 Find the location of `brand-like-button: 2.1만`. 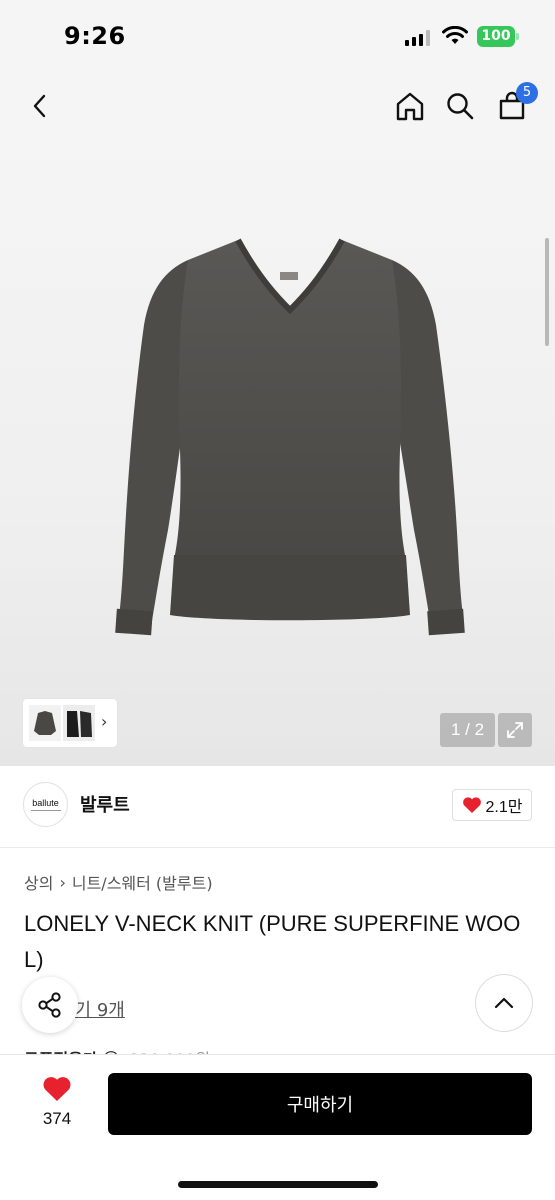

brand-like-button: 2.1만 is located at coordinates (492, 805).